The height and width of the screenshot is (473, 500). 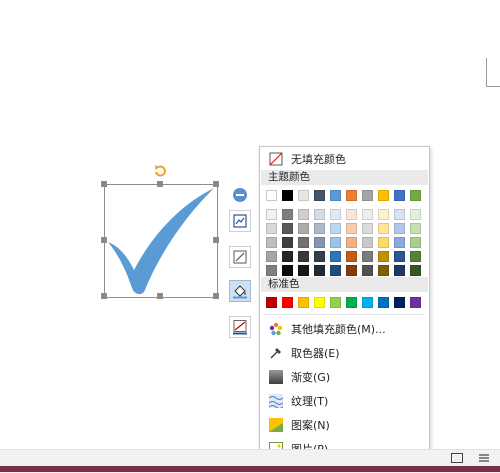 What do you see at coordinates (160, 171) in the screenshot?
I see `rotate-handle-icon` at bounding box center [160, 171].